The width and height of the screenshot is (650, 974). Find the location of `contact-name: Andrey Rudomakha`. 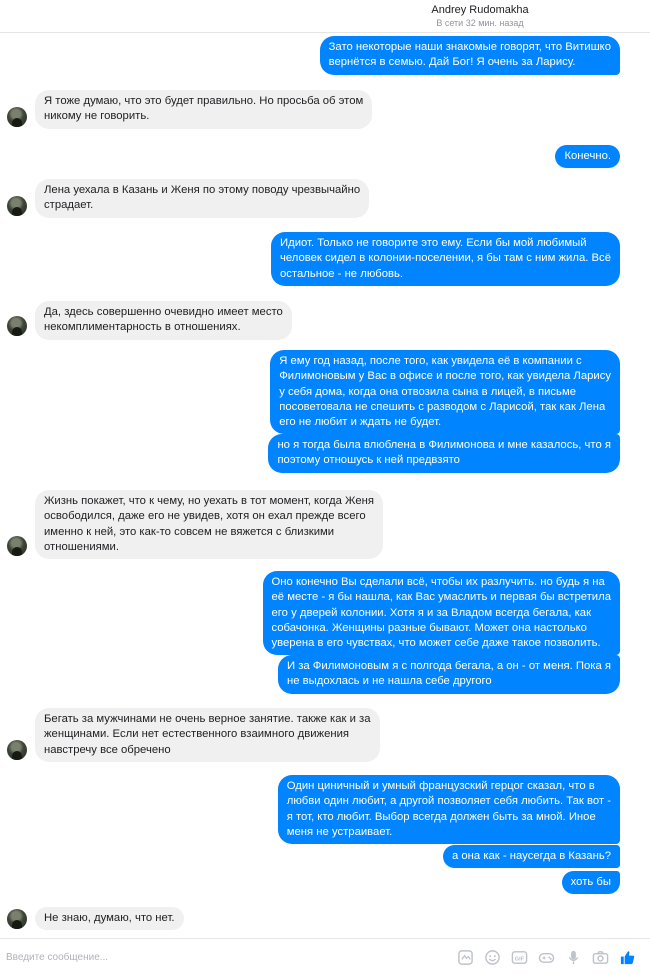

contact-name: Andrey Rudomakha is located at coordinates (325, 10).